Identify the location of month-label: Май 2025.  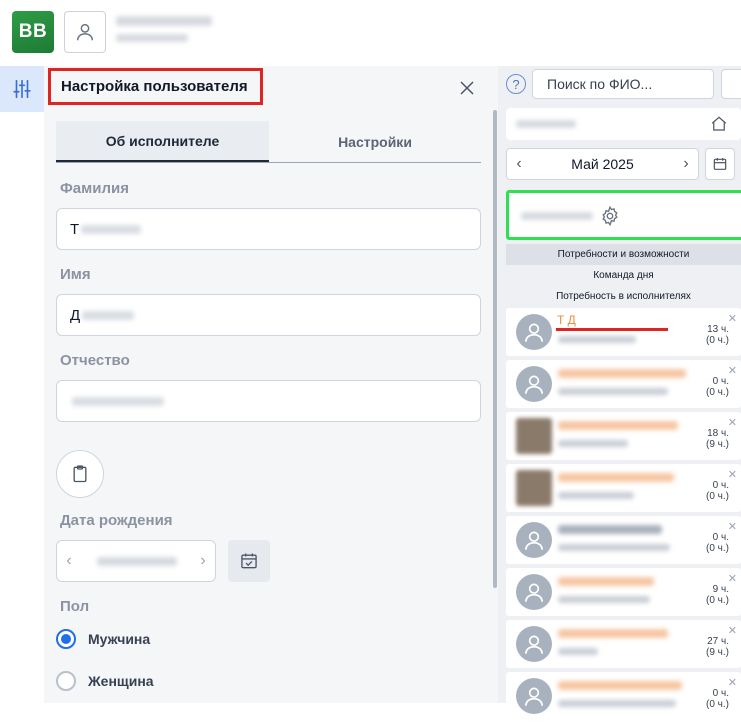
(602, 164).